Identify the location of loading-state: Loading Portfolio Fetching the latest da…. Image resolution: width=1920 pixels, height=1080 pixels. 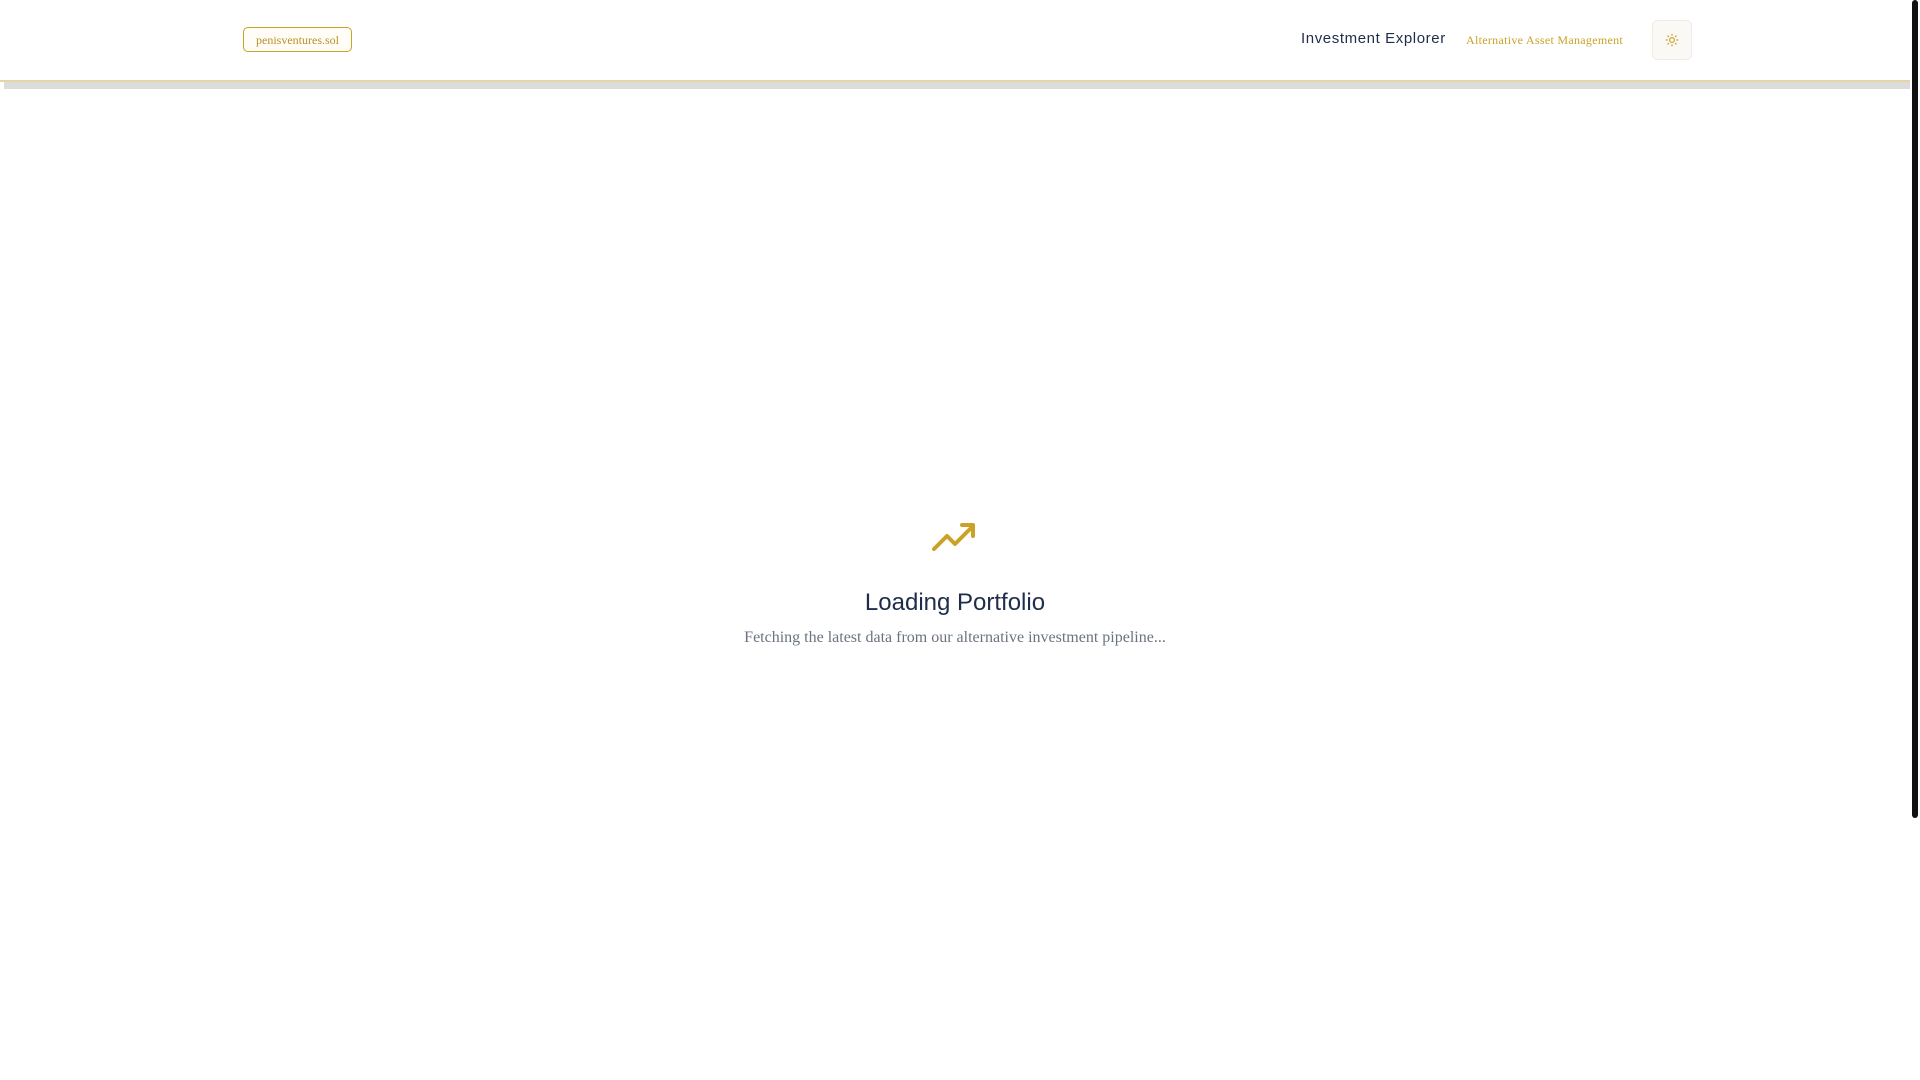
(955, 584).